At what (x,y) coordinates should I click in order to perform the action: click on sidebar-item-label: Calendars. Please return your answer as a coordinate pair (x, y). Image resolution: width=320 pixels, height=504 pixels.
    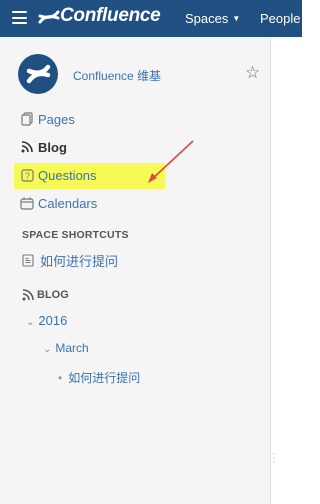
    Looking at the image, I should click on (68, 203).